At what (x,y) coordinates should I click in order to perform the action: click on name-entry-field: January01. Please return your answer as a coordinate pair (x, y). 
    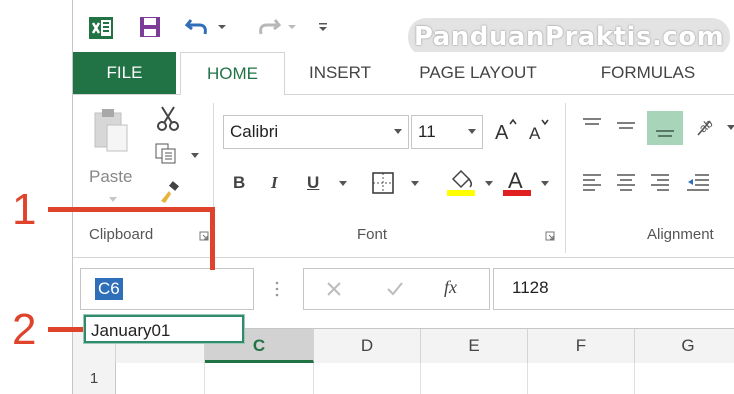
    Looking at the image, I should click on (164, 329).